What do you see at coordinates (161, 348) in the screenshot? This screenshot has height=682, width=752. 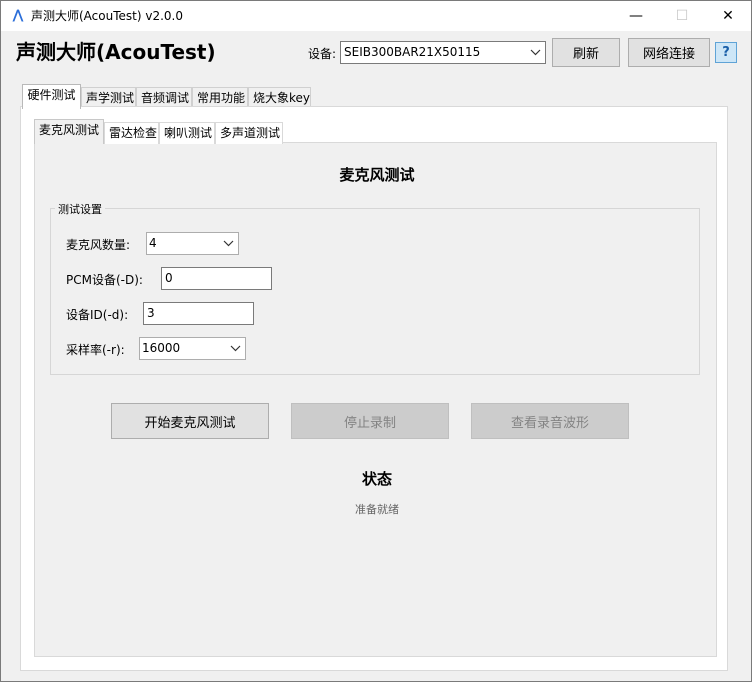 I see `sample-rate-value: 16000` at bounding box center [161, 348].